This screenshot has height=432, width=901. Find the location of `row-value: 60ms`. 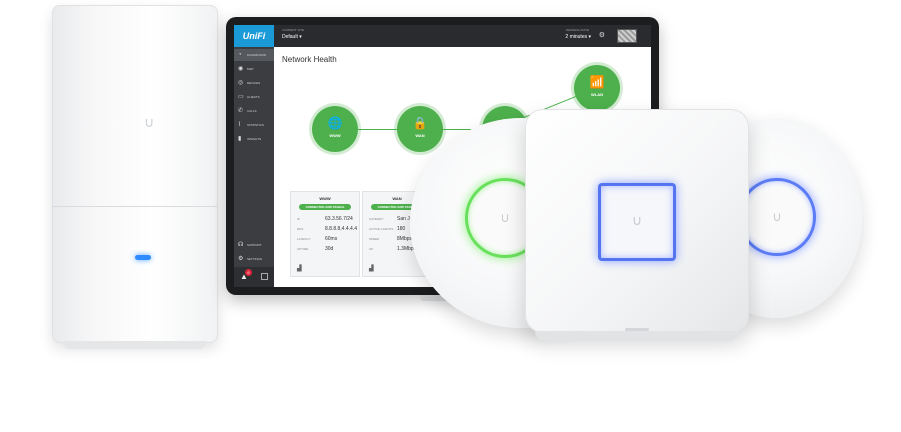

row-value: 60ms is located at coordinates (331, 239).